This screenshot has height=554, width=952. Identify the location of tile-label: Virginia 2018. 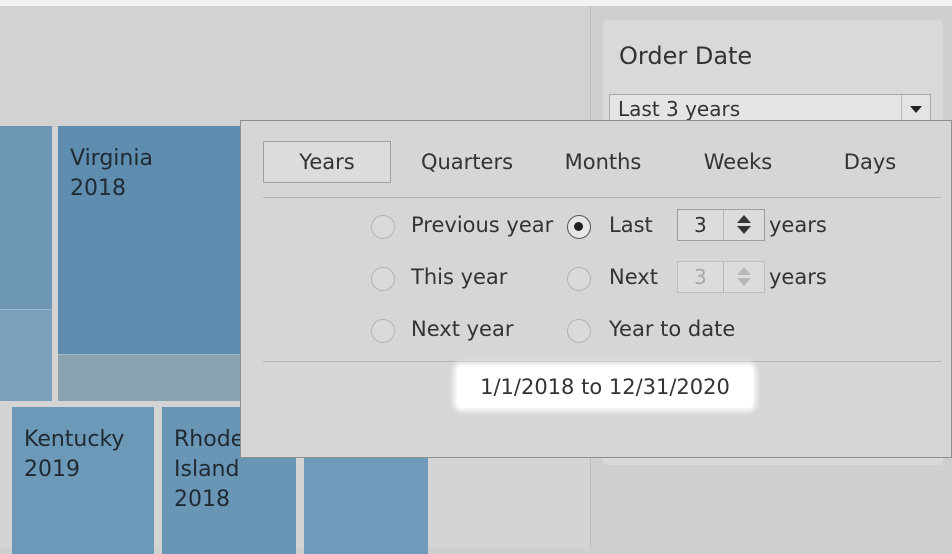
(111, 173).